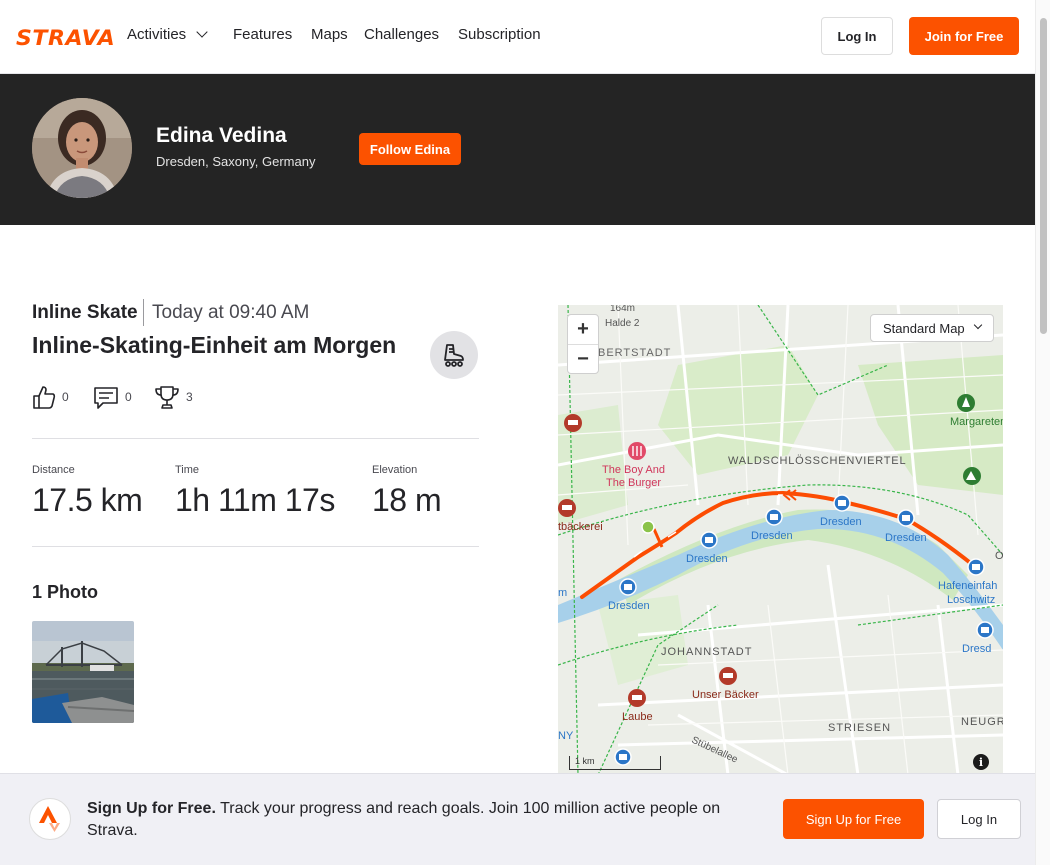 The height and width of the screenshot is (865, 1050). What do you see at coordinates (583, 329) in the screenshot?
I see `zoom-in-button: +` at bounding box center [583, 329].